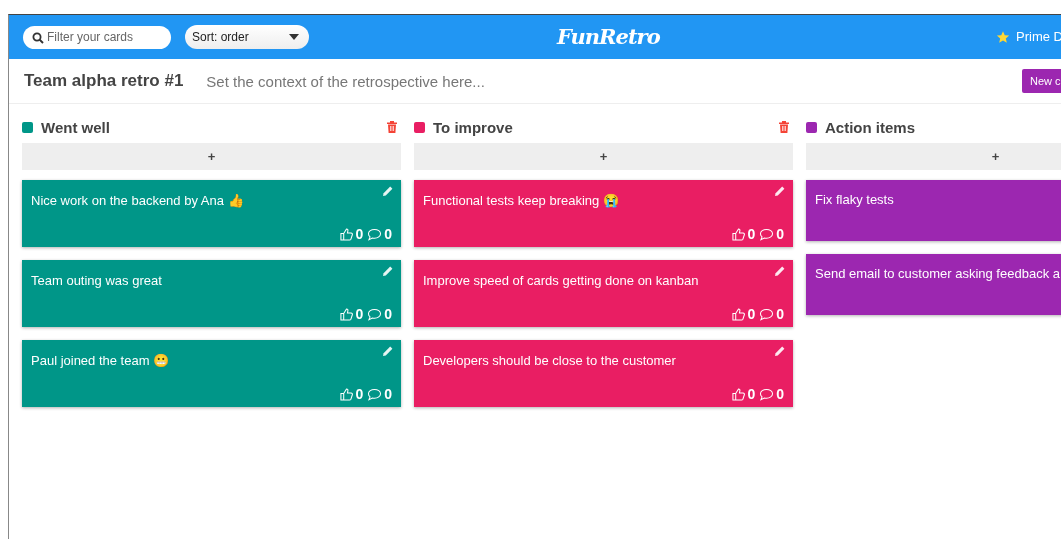  Describe the element at coordinates (938, 273) in the screenshot. I see `card-text: Send email to customer asking feedback a` at that location.